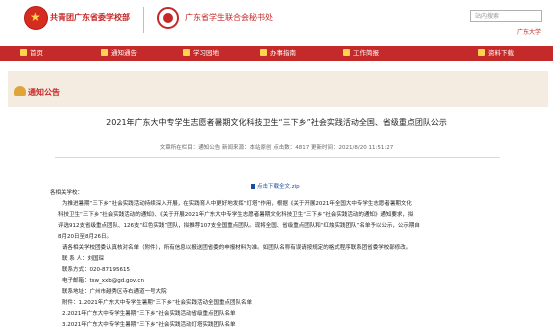  I want to click on student-union-logo, so click(168, 18).